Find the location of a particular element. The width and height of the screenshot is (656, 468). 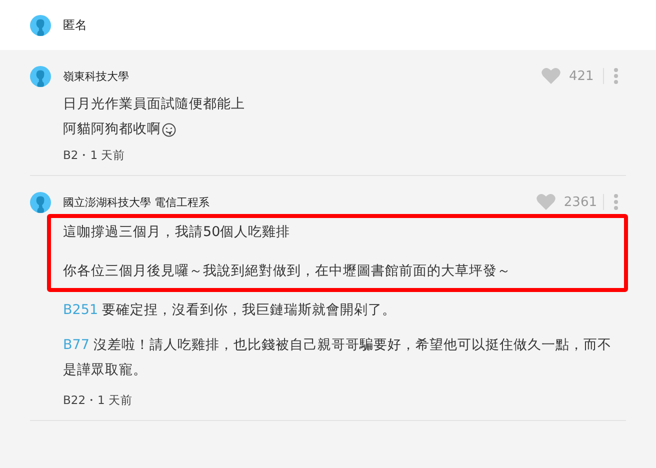

comment-meta: B22・1 天前 is located at coordinates (98, 400).